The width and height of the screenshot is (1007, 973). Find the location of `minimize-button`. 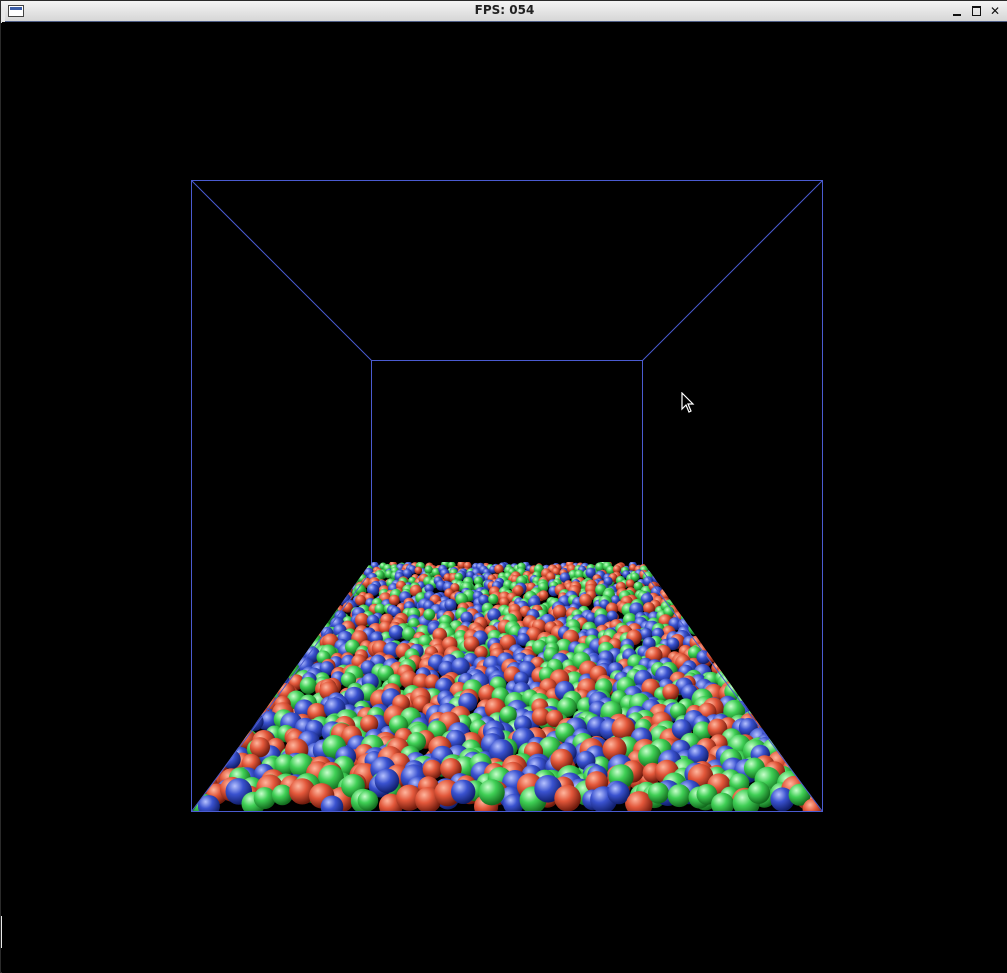

minimize-button is located at coordinates (957, 11).